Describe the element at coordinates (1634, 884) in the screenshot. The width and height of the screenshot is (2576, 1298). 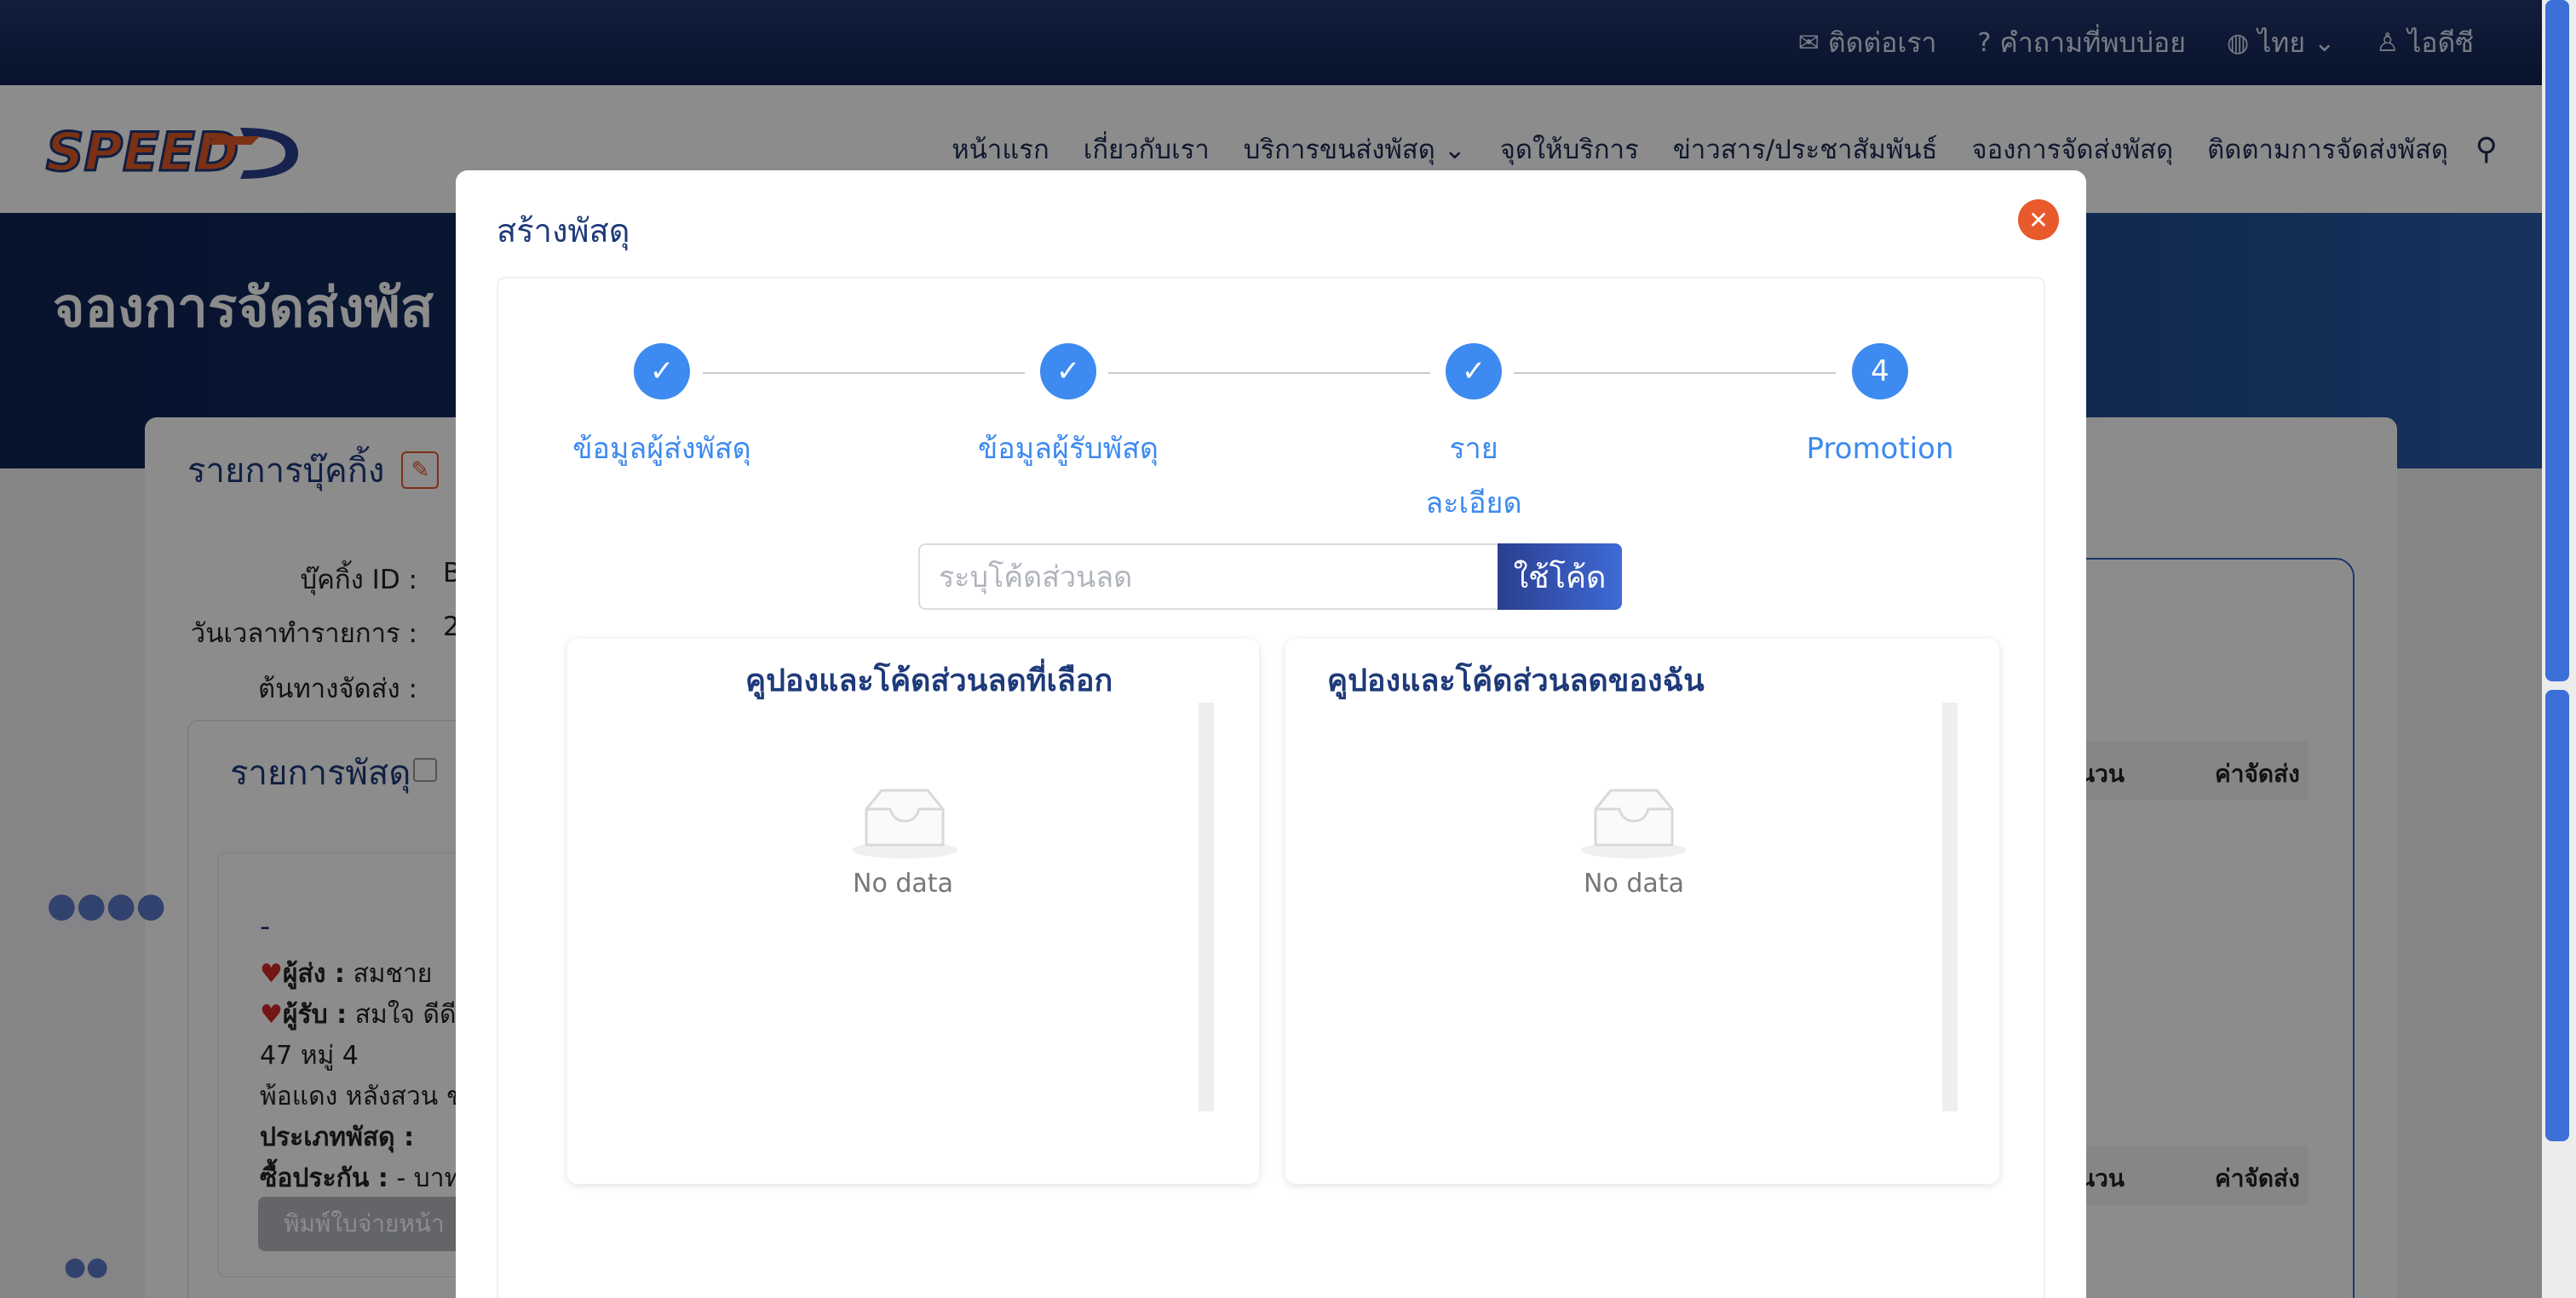
I see `my-coupons-empty-text: No data` at that location.